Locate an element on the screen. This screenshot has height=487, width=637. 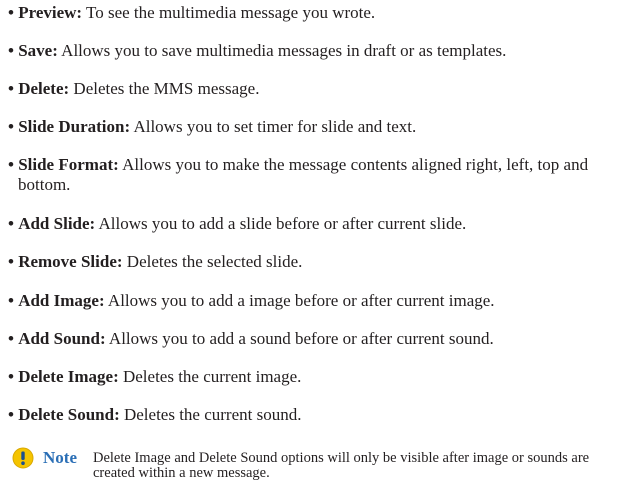
option-description: To see the multimedia message you wrote. is located at coordinates (229, 12).